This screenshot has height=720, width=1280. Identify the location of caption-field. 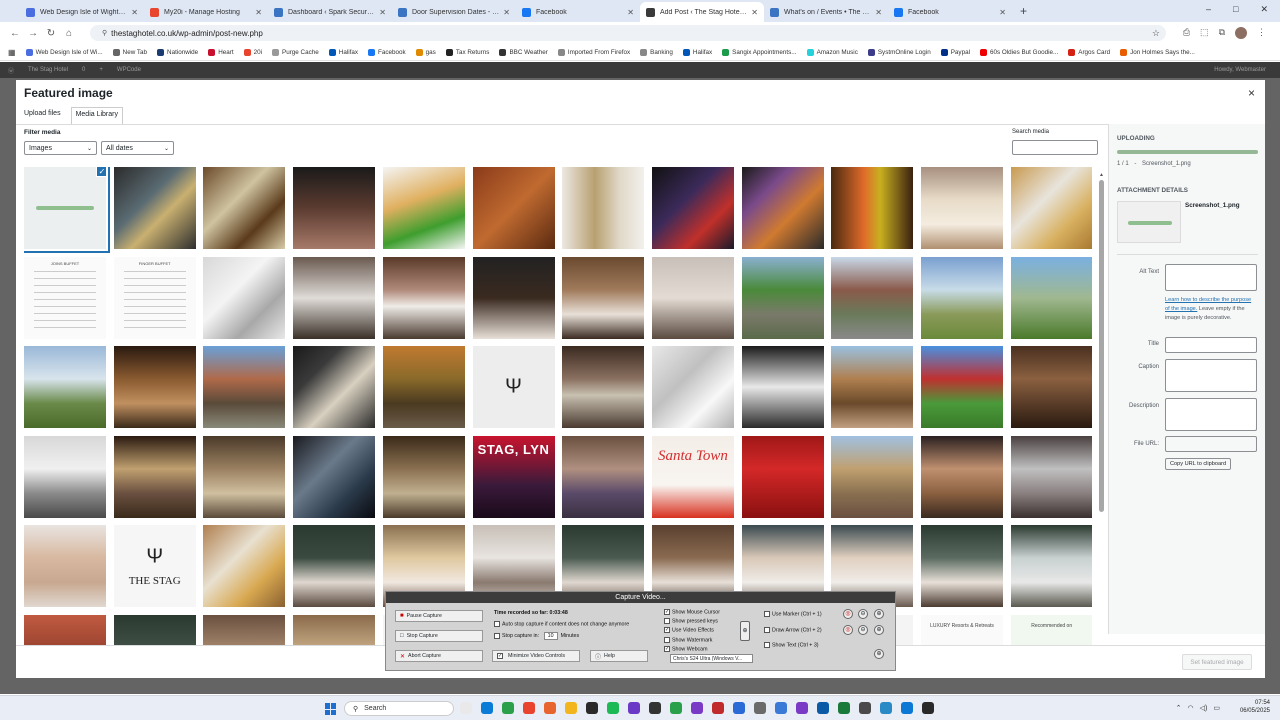
(1211, 375).